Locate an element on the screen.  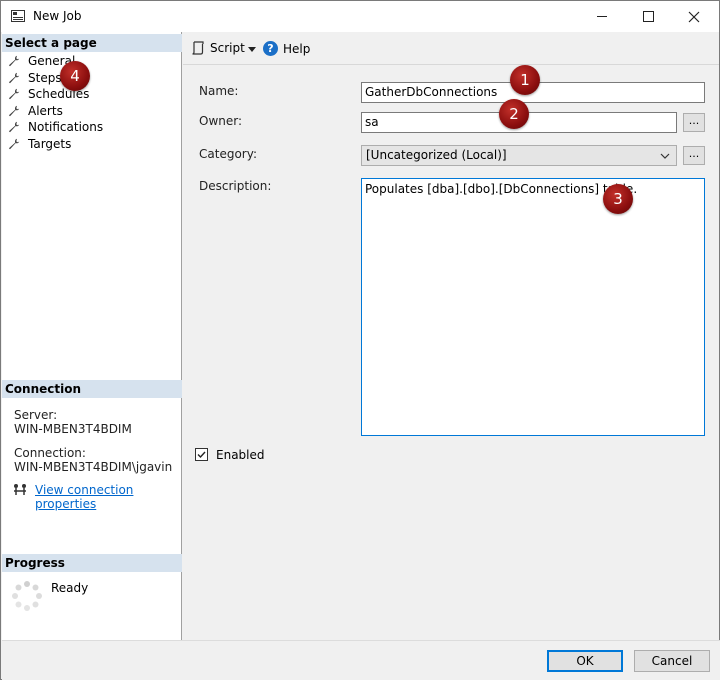
annotation-badge-4: 4 is located at coordinates (75, 76).